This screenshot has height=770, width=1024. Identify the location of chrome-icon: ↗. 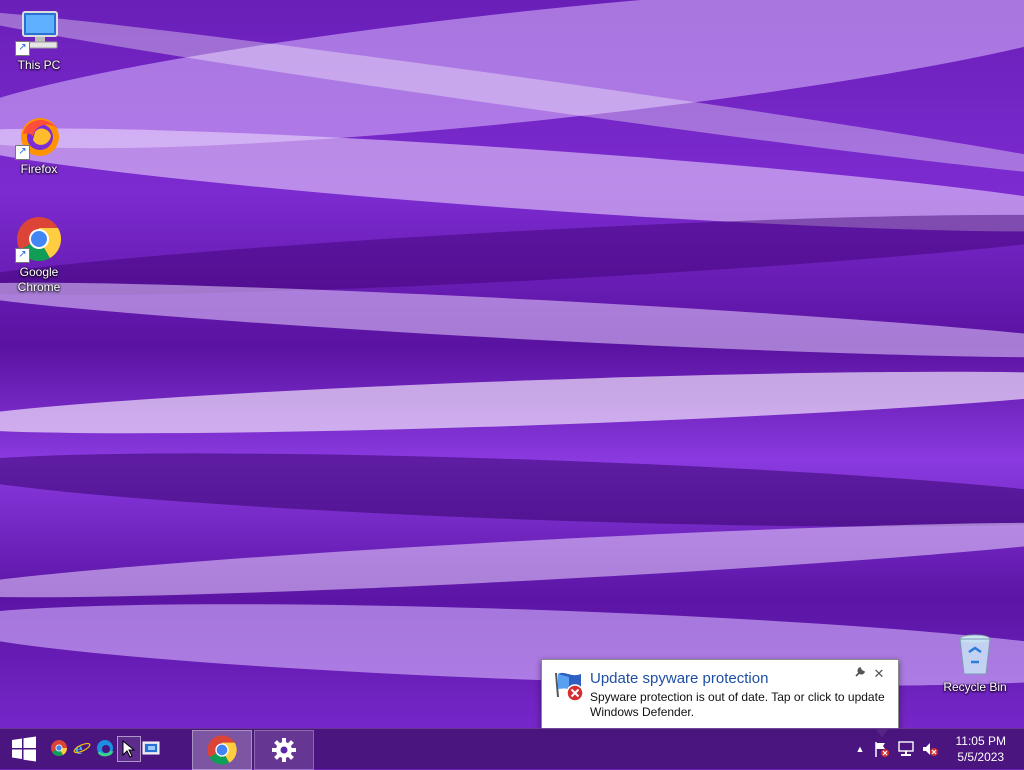
(39, 239).